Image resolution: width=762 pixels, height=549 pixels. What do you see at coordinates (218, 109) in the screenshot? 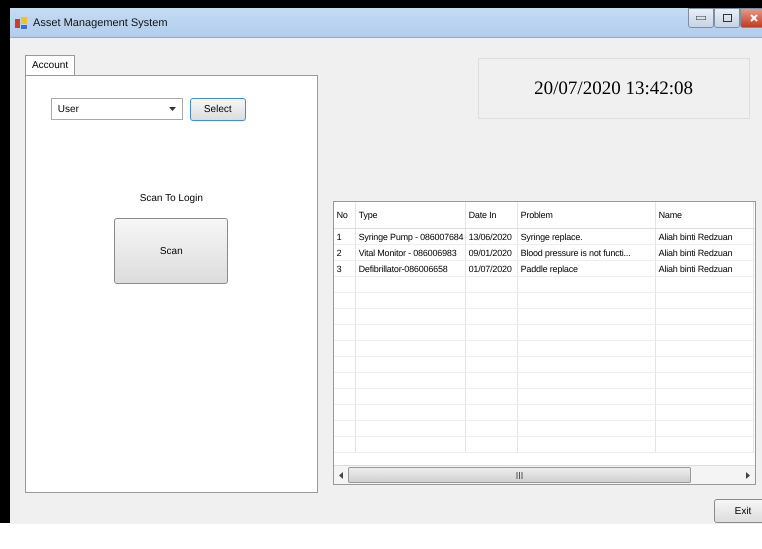
I see `select-button: Select` at bounding box center [218, 109].